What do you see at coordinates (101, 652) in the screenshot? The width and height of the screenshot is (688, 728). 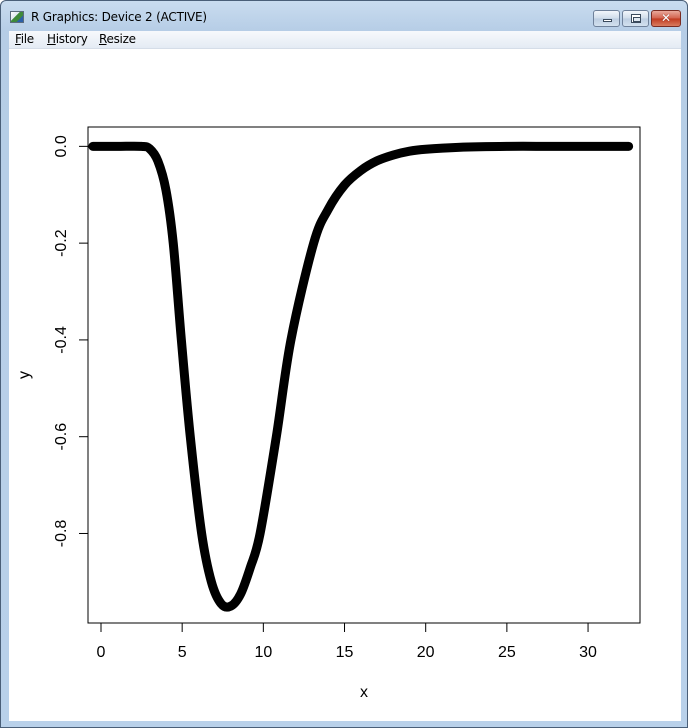 I see `x-tick-label: 0` at bounding box center [101, 652].